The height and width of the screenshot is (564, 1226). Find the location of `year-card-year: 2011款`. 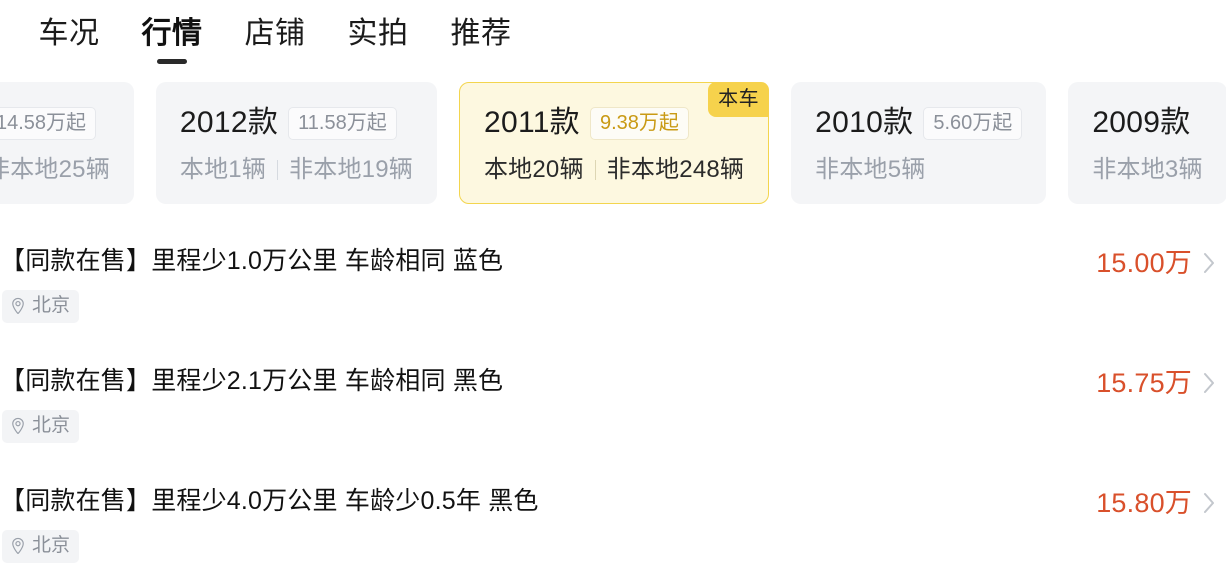

year-card-year: 2011款 is located at coordinates (531, 122).